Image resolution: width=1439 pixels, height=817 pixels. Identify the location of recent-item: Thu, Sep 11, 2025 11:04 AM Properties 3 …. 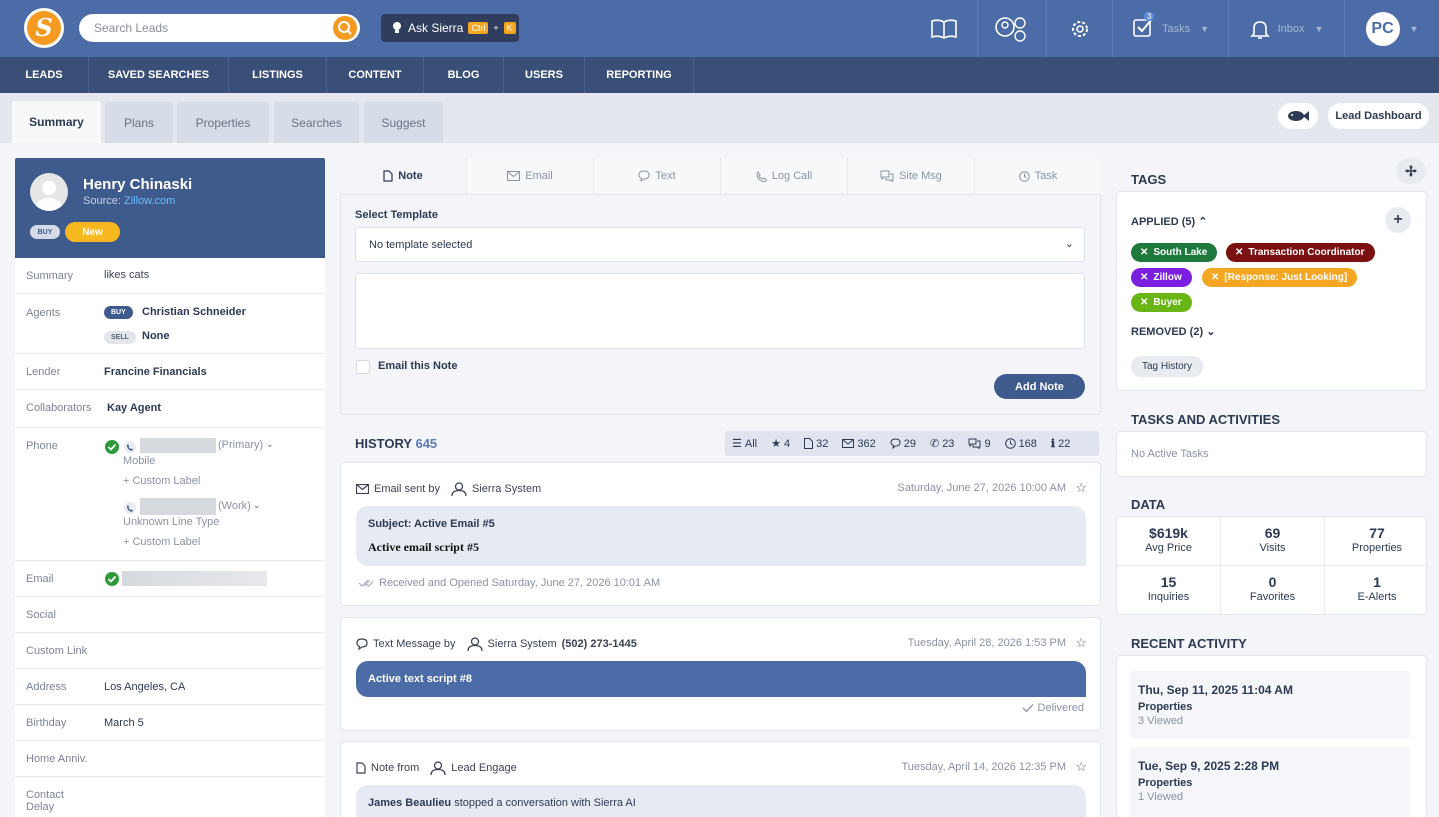
(1270, 705).